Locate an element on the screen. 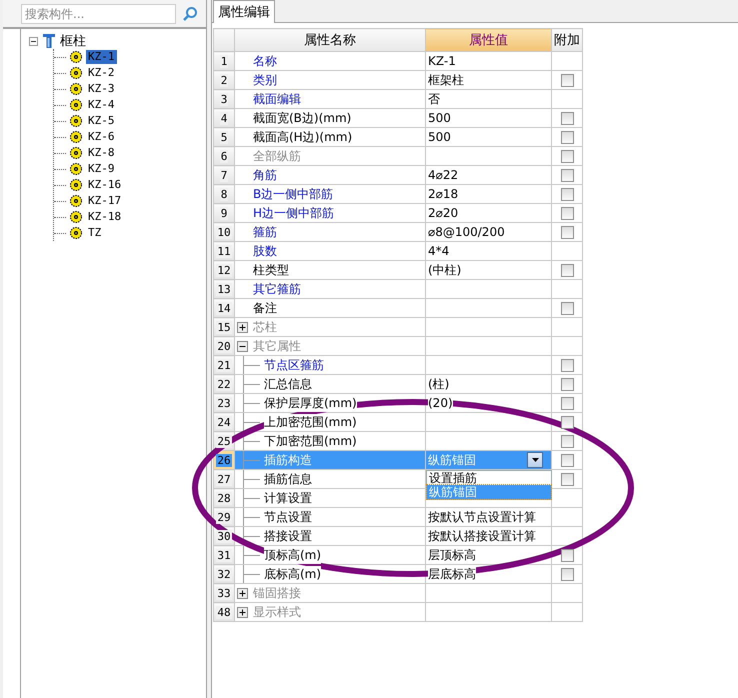 Image resolution: width=738 pixels, height=698 pixels. property-name: 保护层厚度(mm) is located at coordinates (310, 403).